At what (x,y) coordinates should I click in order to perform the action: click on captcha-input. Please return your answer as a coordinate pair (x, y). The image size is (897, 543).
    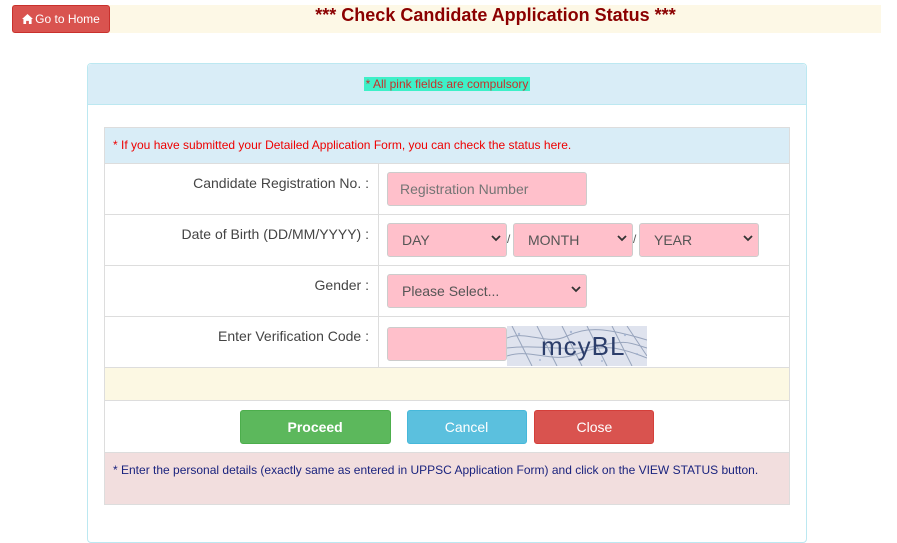
    Looking at the image, I should click on (447, 344).